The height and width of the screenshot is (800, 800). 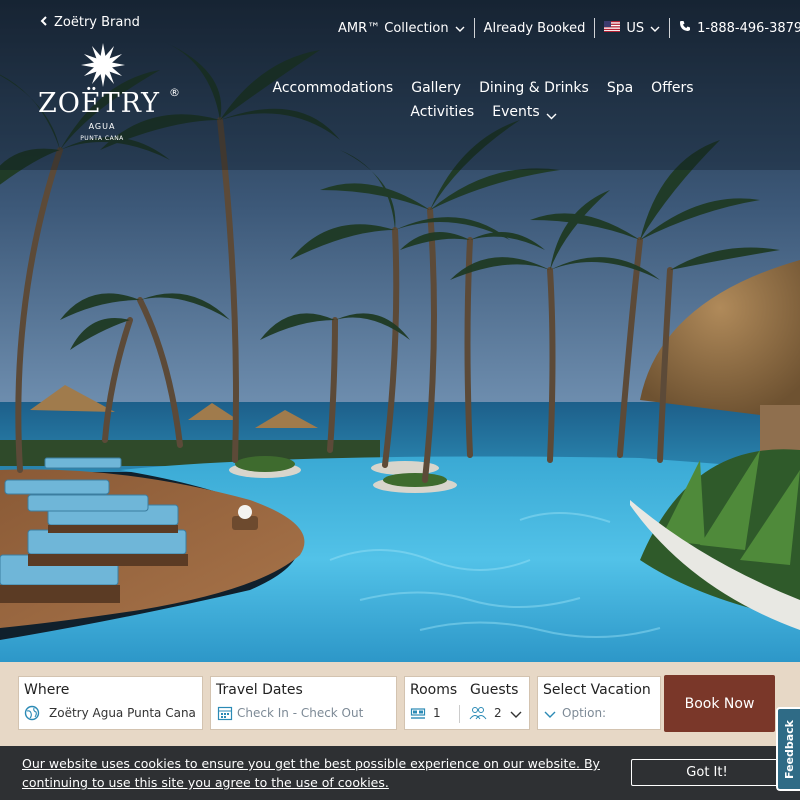 I want to click on already-booked-label: Already Booked, so click(x=534, y=28).